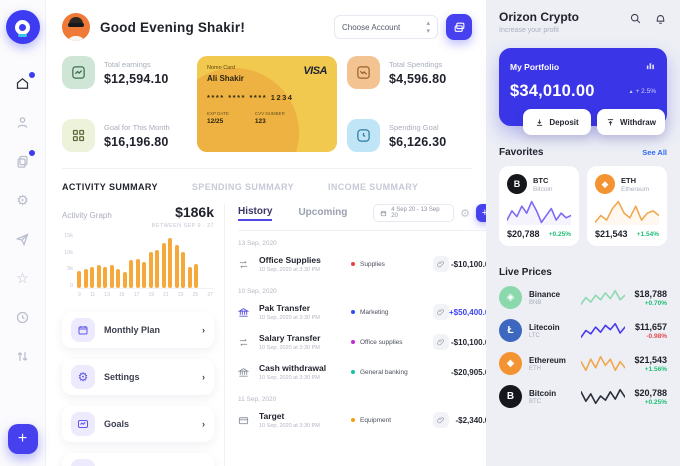 This screenshot has height=466, width=680. What do you see at coordinates (557, 122) in the screenshot?
I see `deposit-button: Deposit` at bounding box center [557, 122].